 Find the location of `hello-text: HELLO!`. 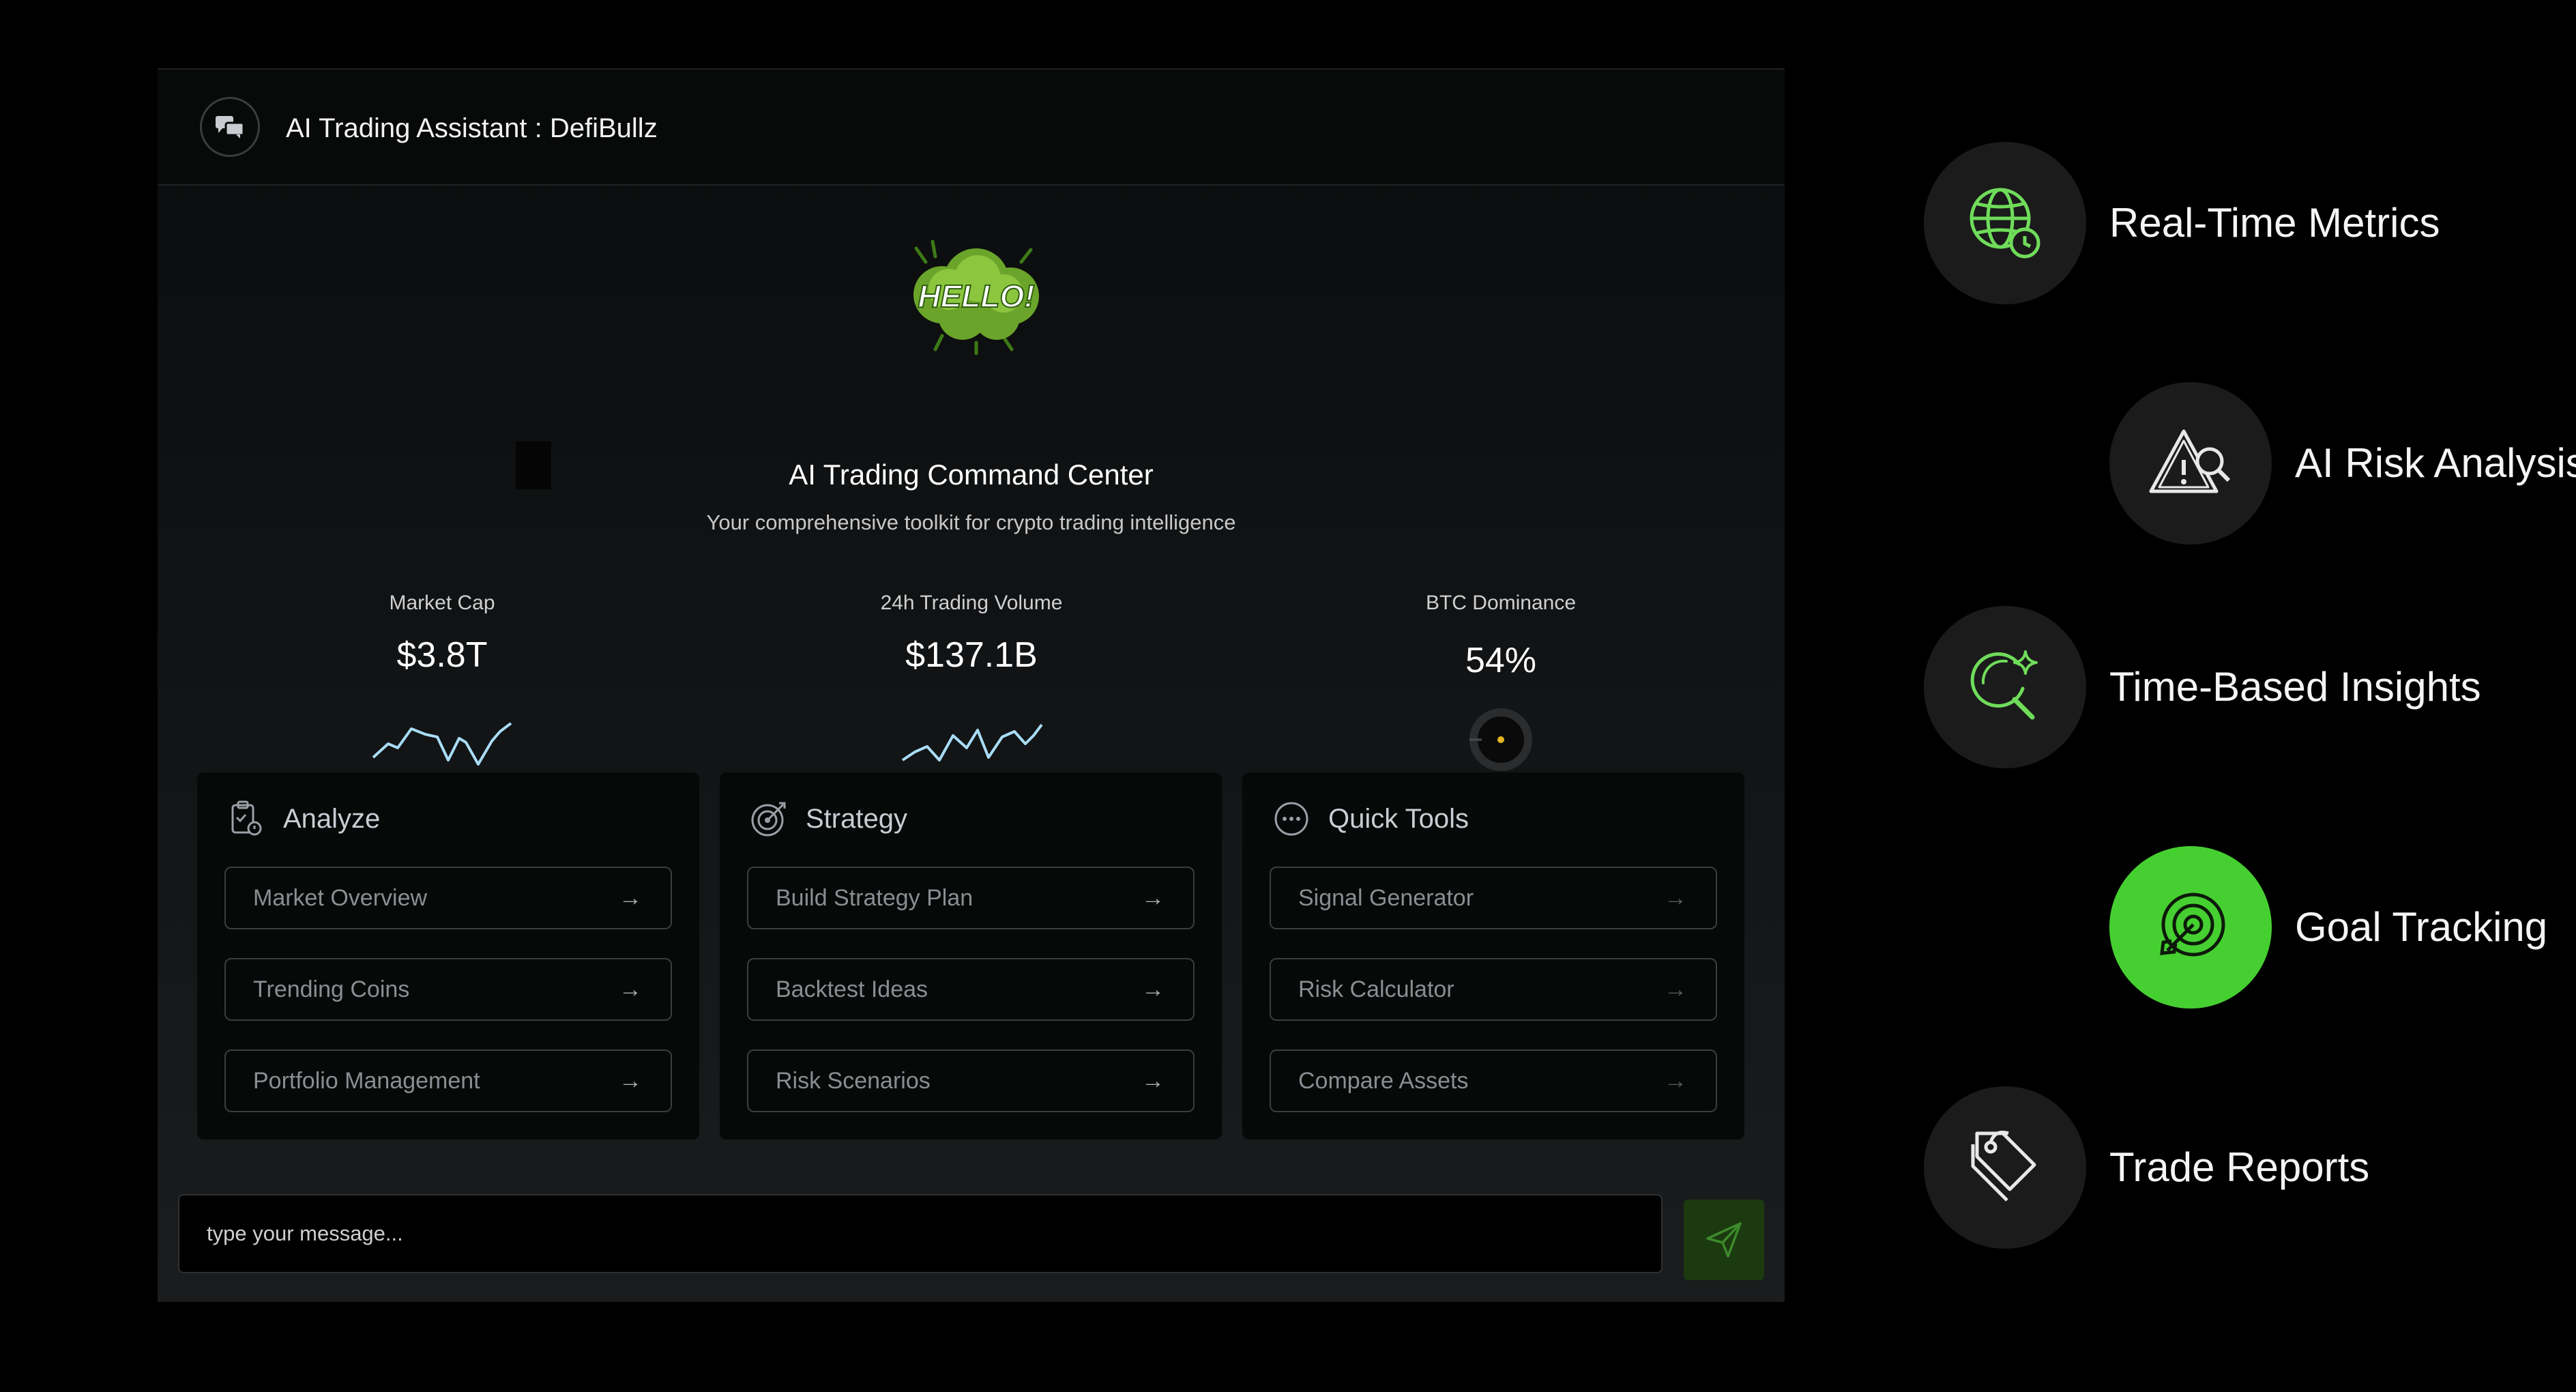

hello-text: HELLO! is located at coordinates (976, 296).